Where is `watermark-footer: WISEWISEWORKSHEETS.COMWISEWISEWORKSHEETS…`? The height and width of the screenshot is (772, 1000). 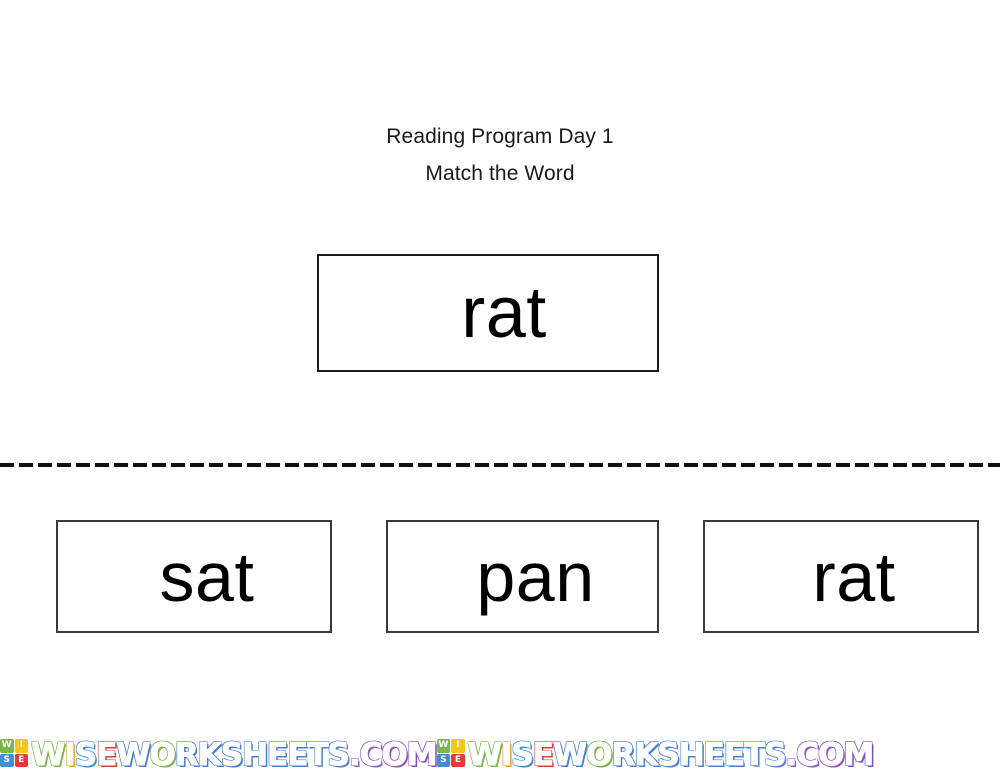
watermark-footer: WISEWISEWORKSHEETS.COMWISEWISEWORKSHEETS… is located at coordinates (500, 753).